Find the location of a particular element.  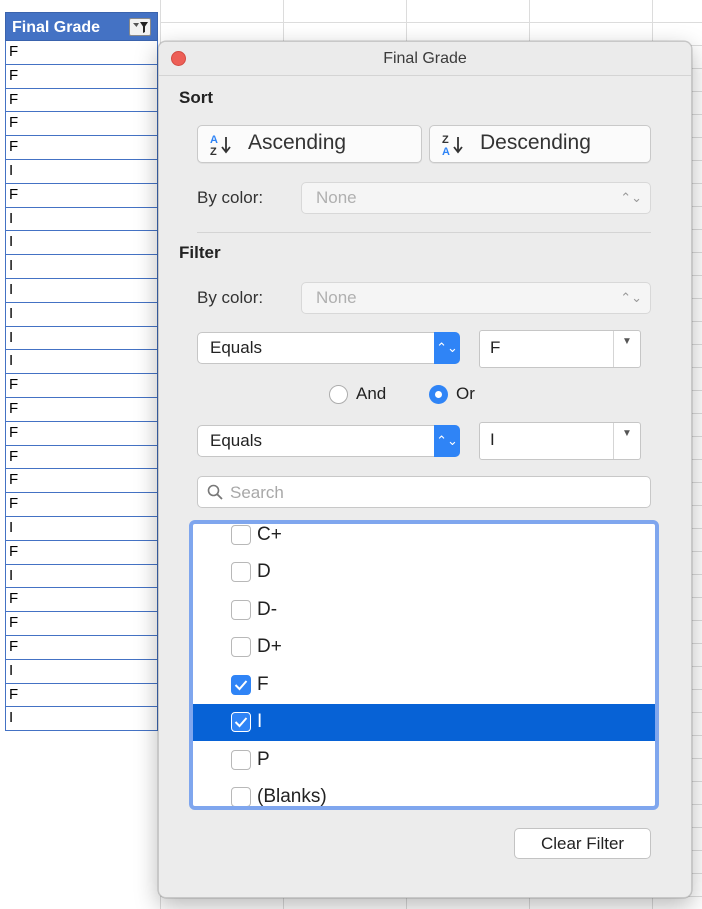

filter-value-label: D is located at coordinates (264, 572).